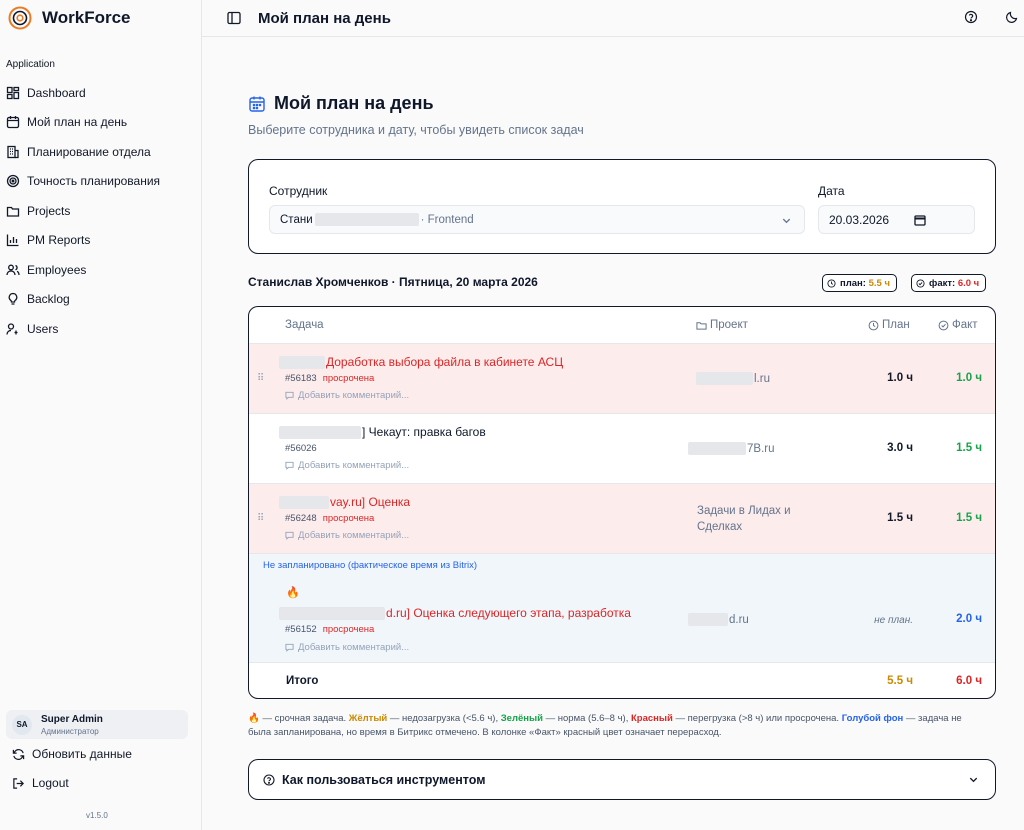 Image resolution: width=1024 pixels, height=830 pixels. What do you see at coordinates (298, 191) in the screenshot?
I see `employee-label: Сотрудник` at bounding box center [298, 191].